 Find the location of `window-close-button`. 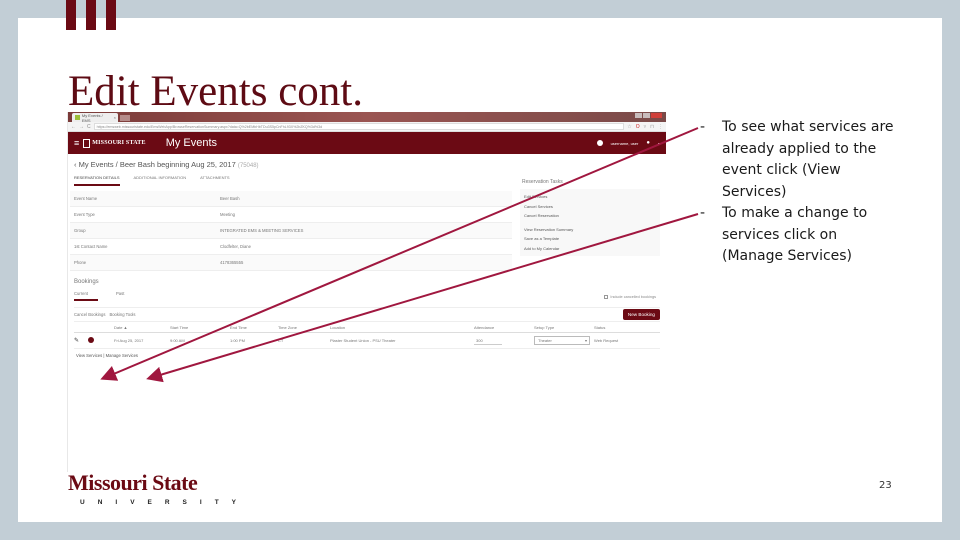

window-close-button is located at coordinates (656, 115).